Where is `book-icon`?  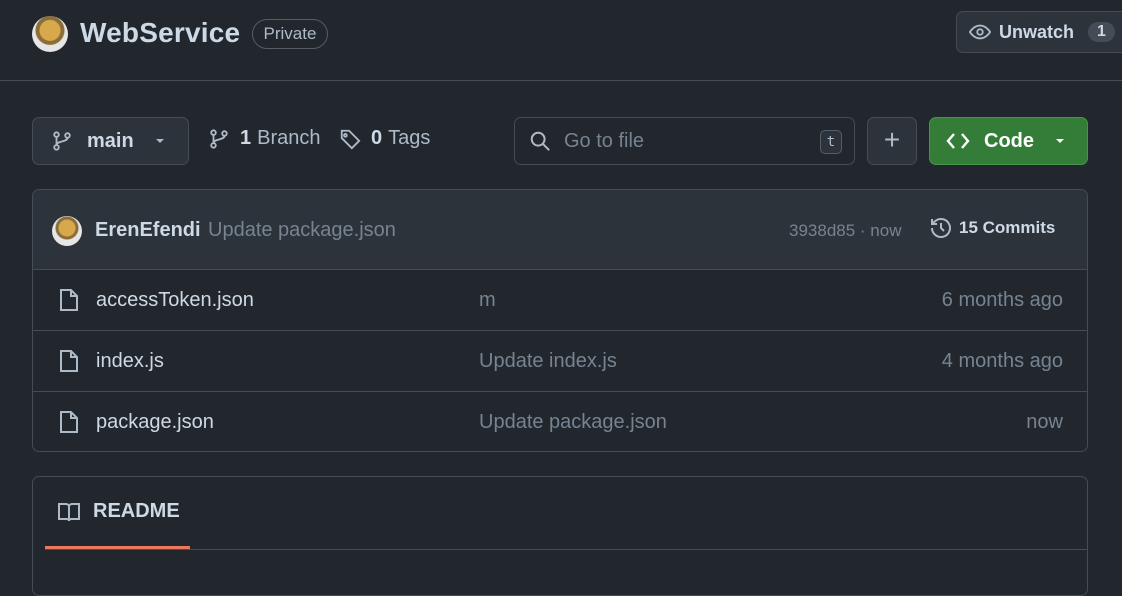 book-icon is located at coordinates (69, 511).